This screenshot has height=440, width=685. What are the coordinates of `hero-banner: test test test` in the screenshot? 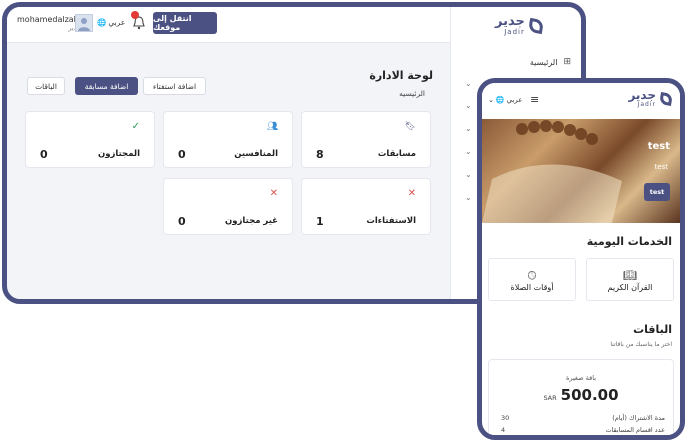 It's located at (581, 171).